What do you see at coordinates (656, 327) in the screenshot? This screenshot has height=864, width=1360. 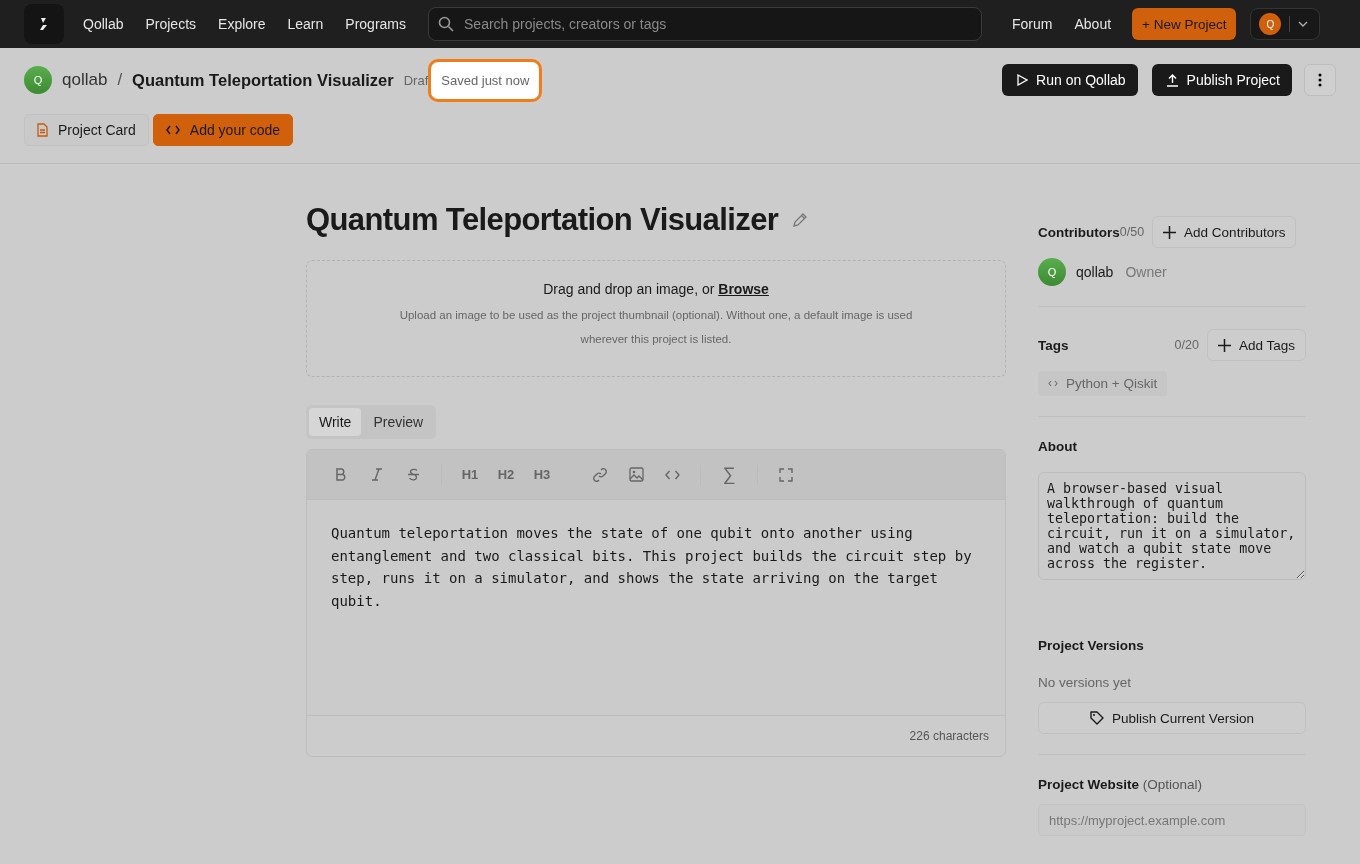 I see `dropzone-hint: Upload an image to be used as the project thumbnail (optional). Without one, a default image is used wherever this project is listed.` at bounding box center [656, 327].